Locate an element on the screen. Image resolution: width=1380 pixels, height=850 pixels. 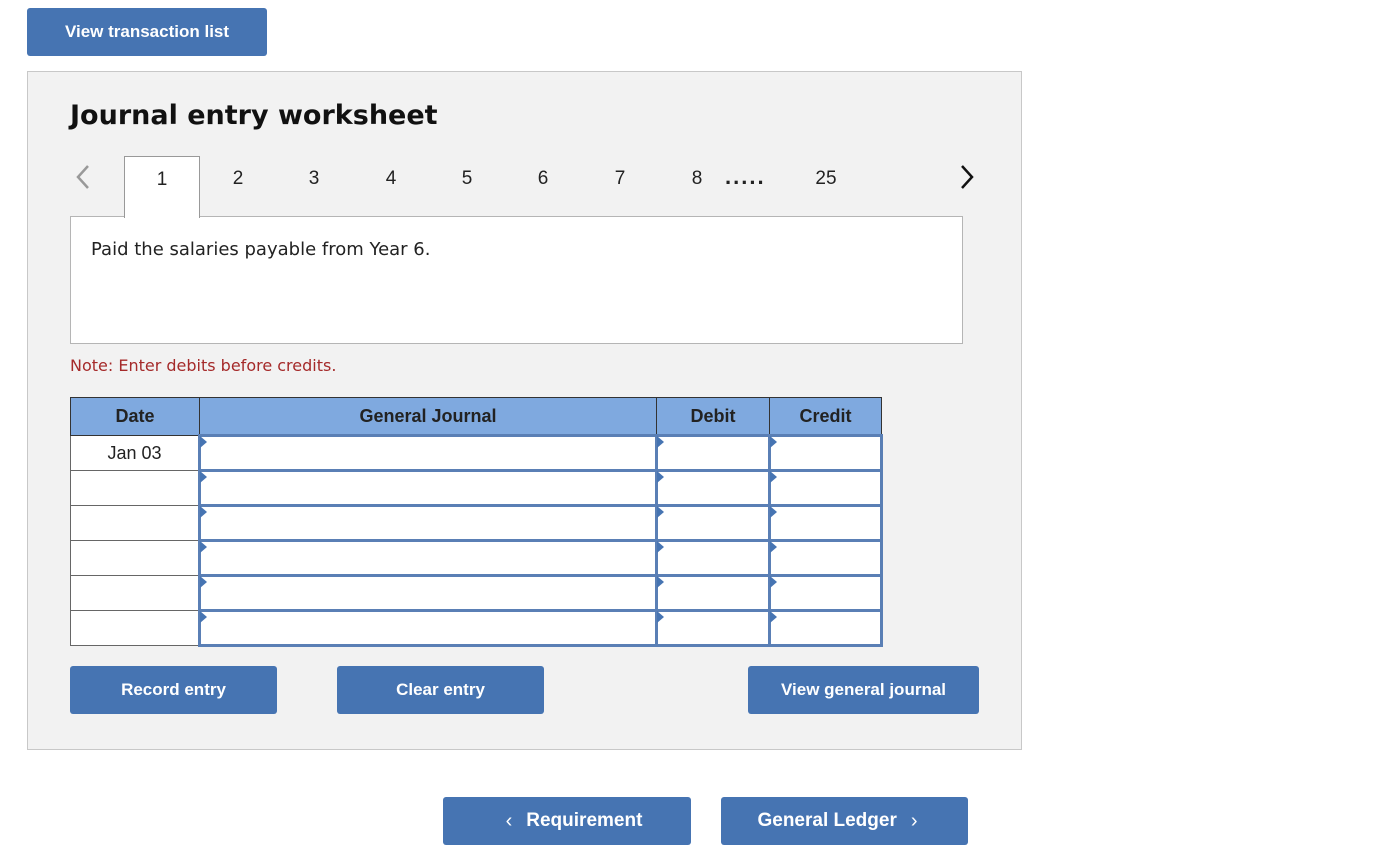
next-transaction-chevron-right-icon is located at coordinates (966, 177).